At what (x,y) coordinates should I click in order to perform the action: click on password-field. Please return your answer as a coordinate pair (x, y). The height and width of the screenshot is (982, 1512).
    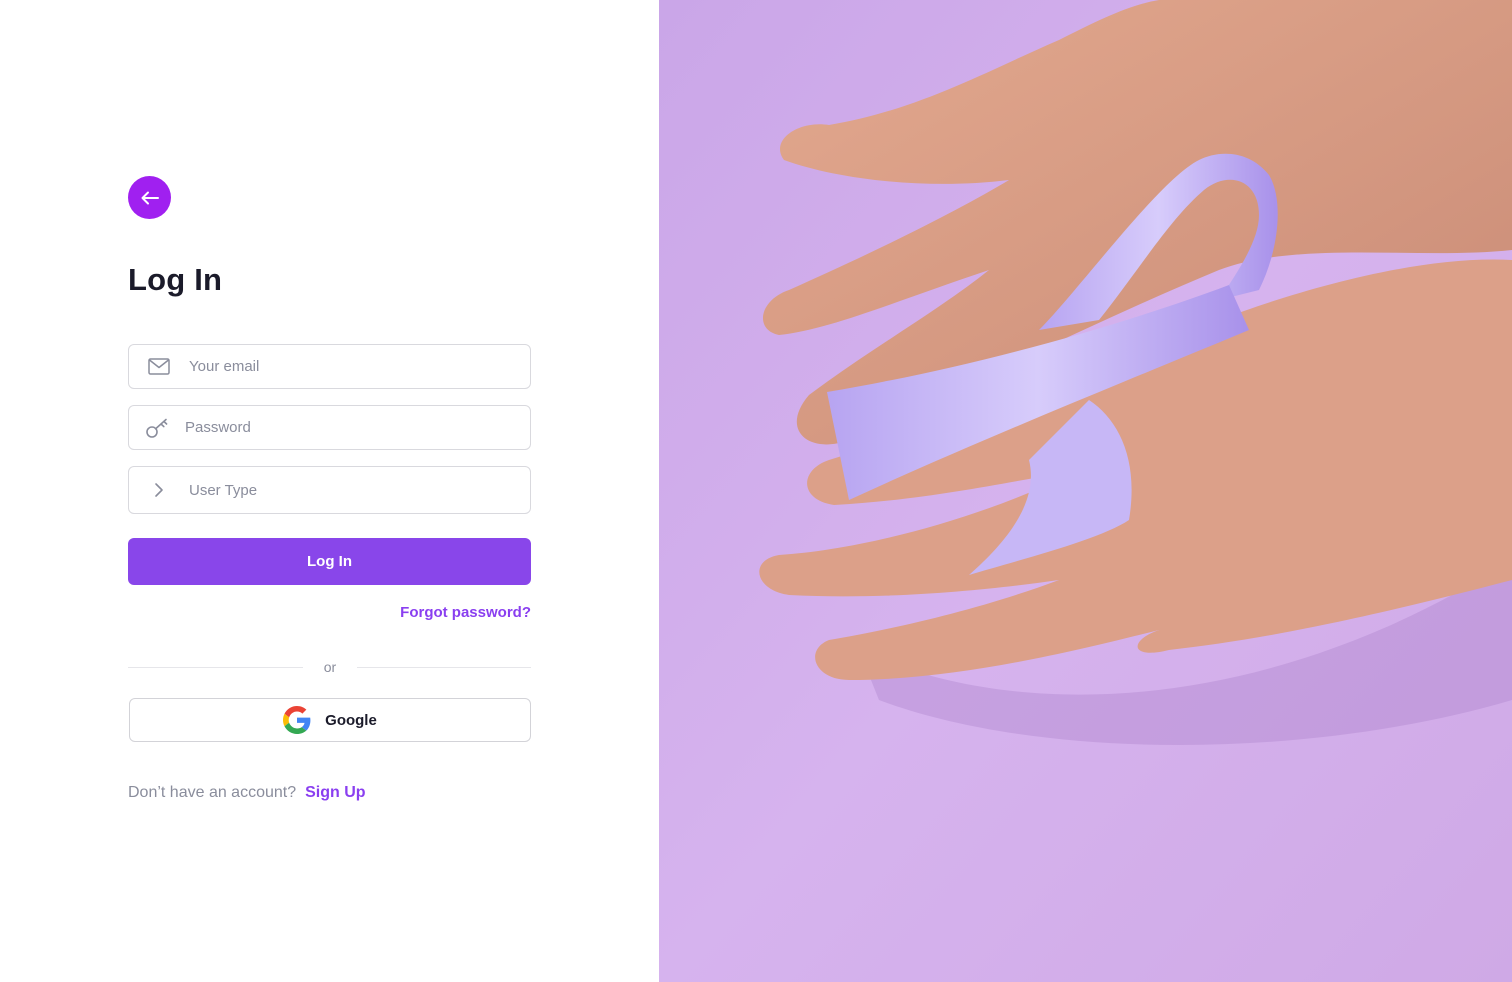
    Looking at the image, I should click on (329, 427).